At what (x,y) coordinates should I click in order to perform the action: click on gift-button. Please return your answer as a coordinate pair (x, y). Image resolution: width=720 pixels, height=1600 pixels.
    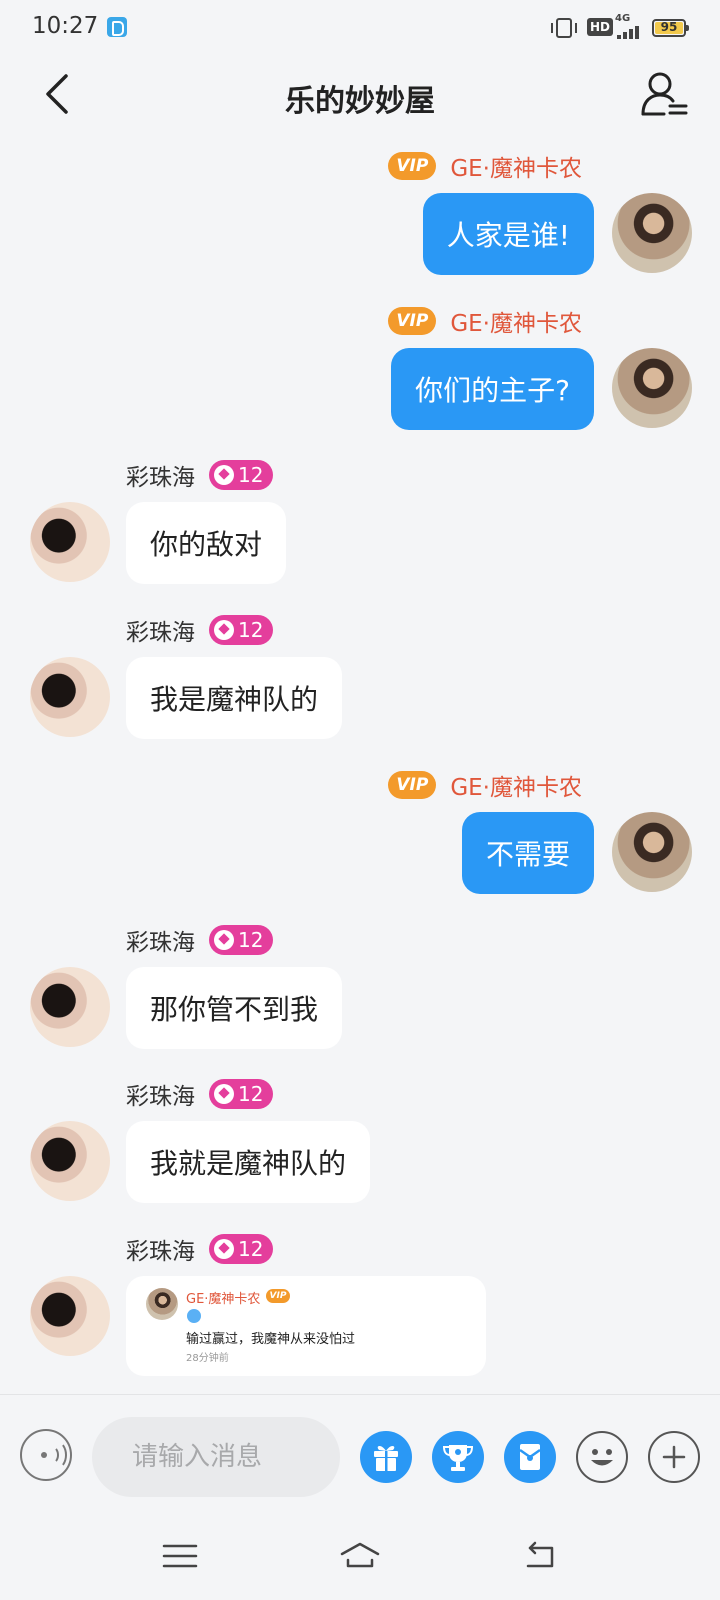
    Looking at the image, I should click on (386, 1457).